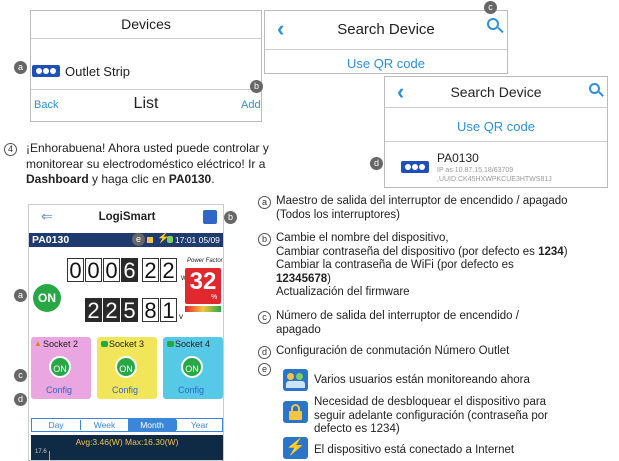 The width and height of the screenshot is (619, 461). What do you see at coordinates (20, 295) in the screenshot?
I see `marker-a-phone: a` at bounding box center [20, 295].